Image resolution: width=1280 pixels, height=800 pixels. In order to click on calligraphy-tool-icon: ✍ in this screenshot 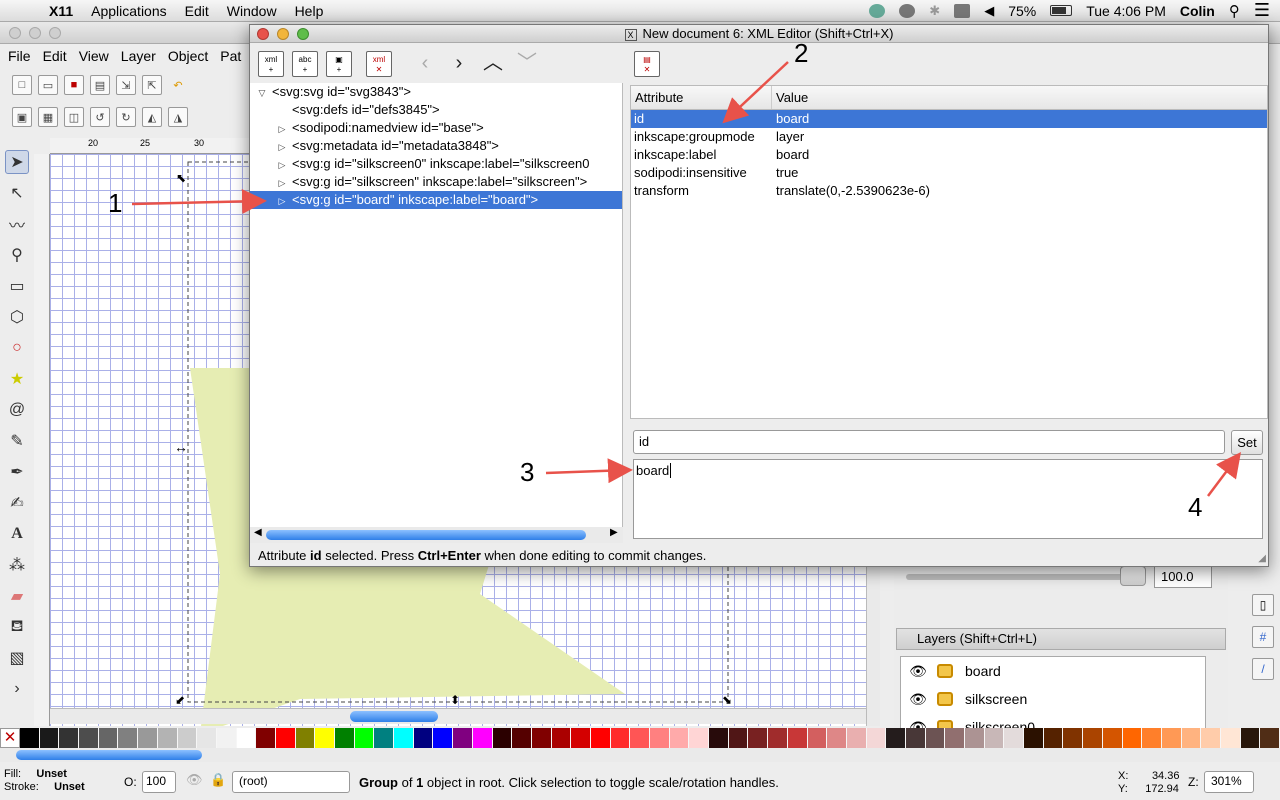, I will do `click(17, 503)`.